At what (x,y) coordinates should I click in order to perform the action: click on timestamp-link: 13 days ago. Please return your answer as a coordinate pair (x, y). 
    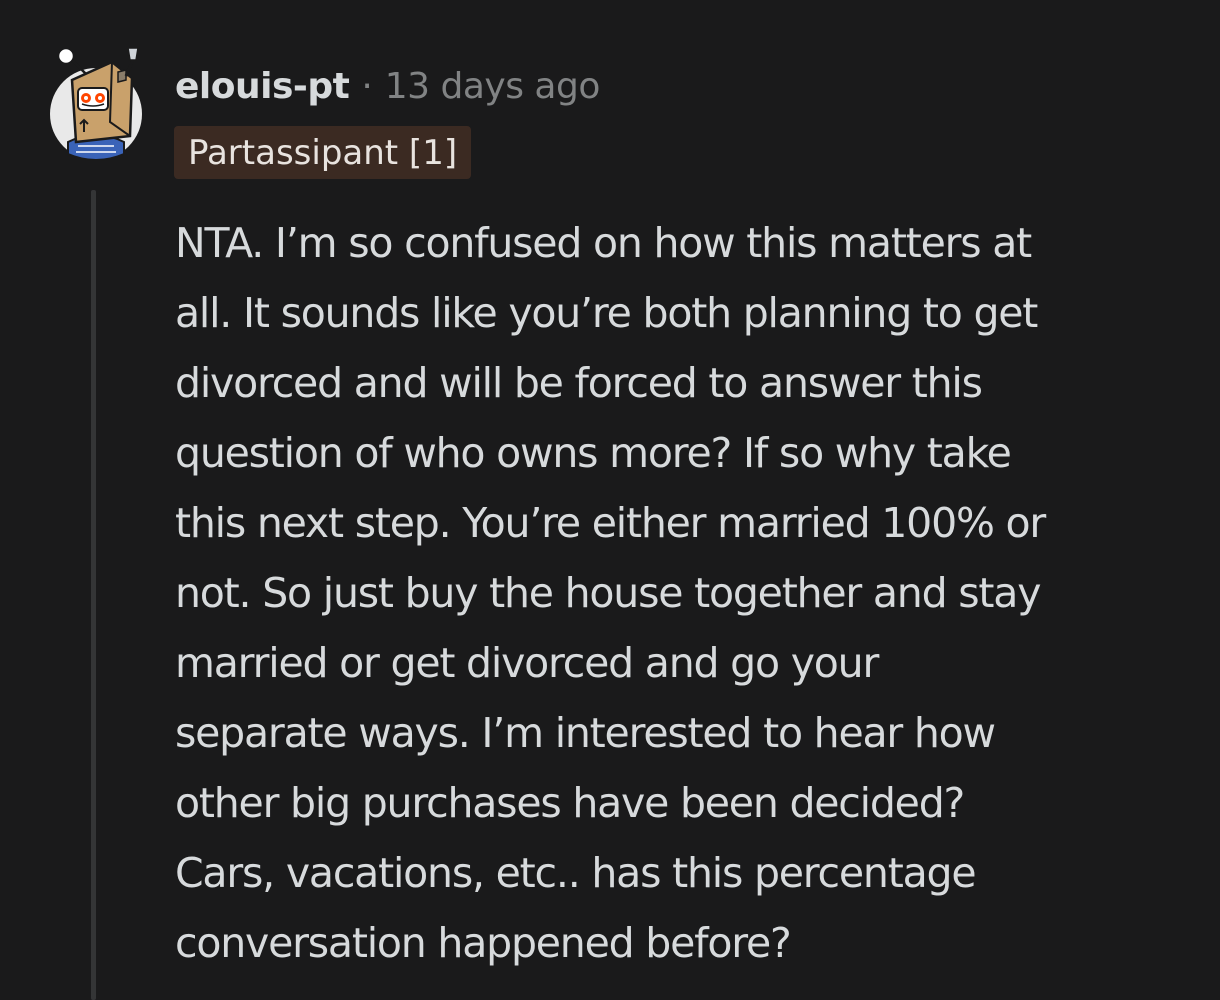
    Looking at the image, I should click on (493, 86).